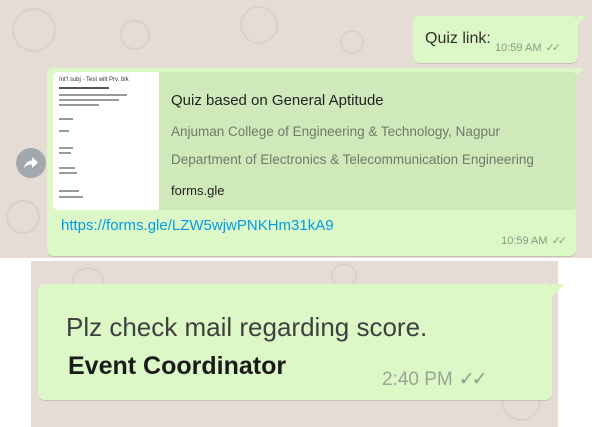 The image size is (592, 427). I want to click on message-meta: 2:40 PM ✓✓, so click(435, 379).